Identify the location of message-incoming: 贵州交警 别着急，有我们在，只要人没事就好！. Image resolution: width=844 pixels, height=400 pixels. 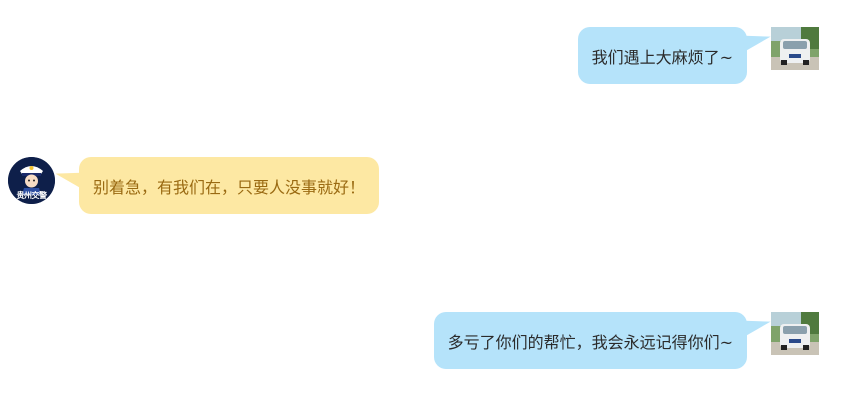
(194, 185).